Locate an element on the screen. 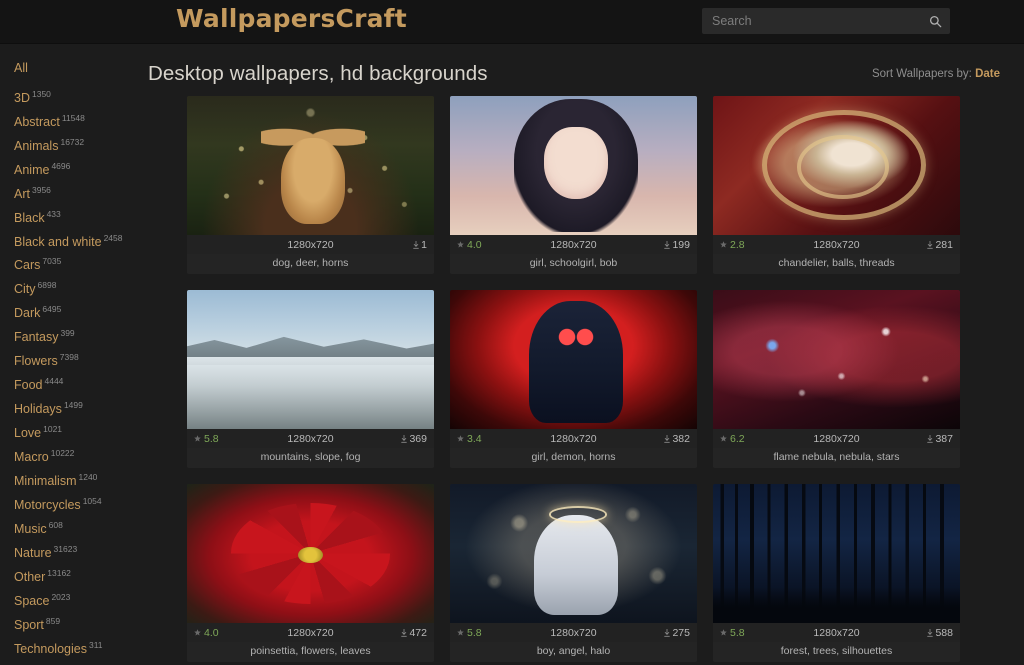 Image resolution: width=1024 pixels, height=665 pixels. wallpaper-caption: mountains, slope, fog is located at coordinates (310, 458).